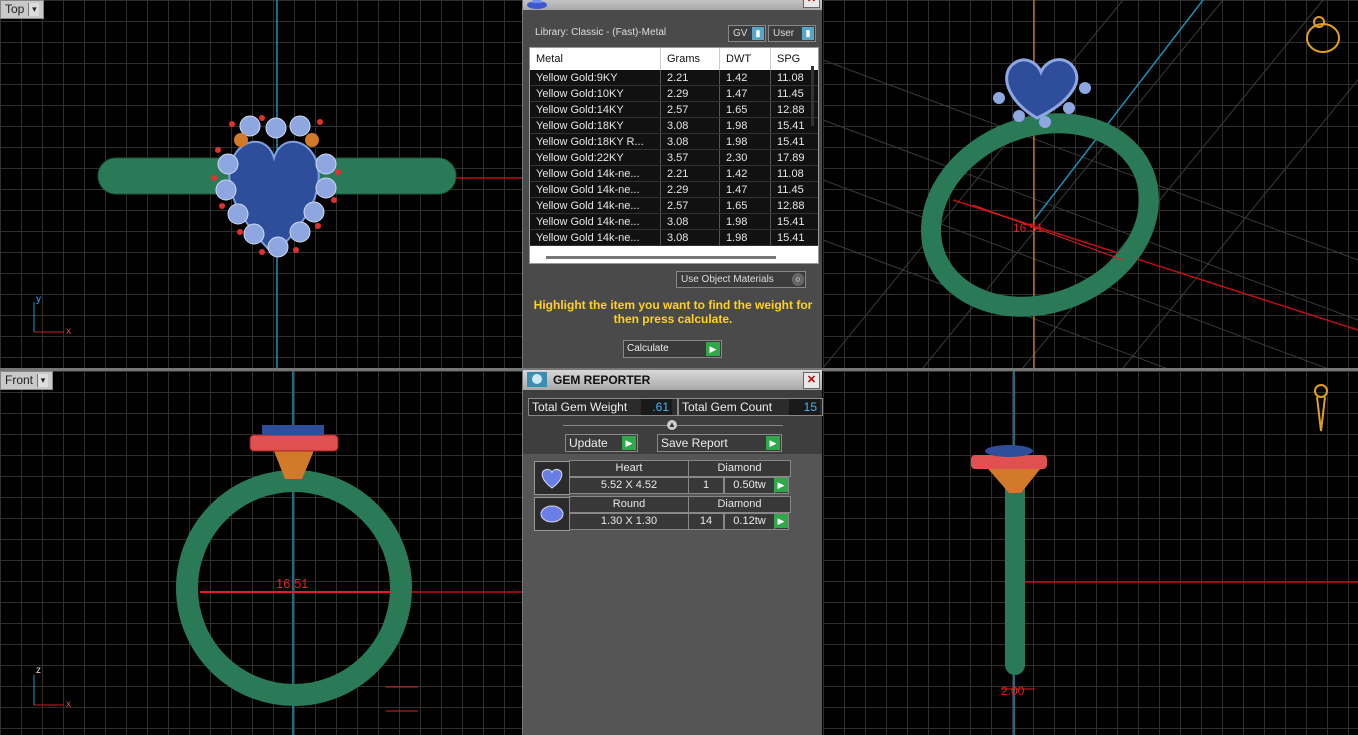  I want to click on total-gem-weight-value: .61, so click(656, 407).